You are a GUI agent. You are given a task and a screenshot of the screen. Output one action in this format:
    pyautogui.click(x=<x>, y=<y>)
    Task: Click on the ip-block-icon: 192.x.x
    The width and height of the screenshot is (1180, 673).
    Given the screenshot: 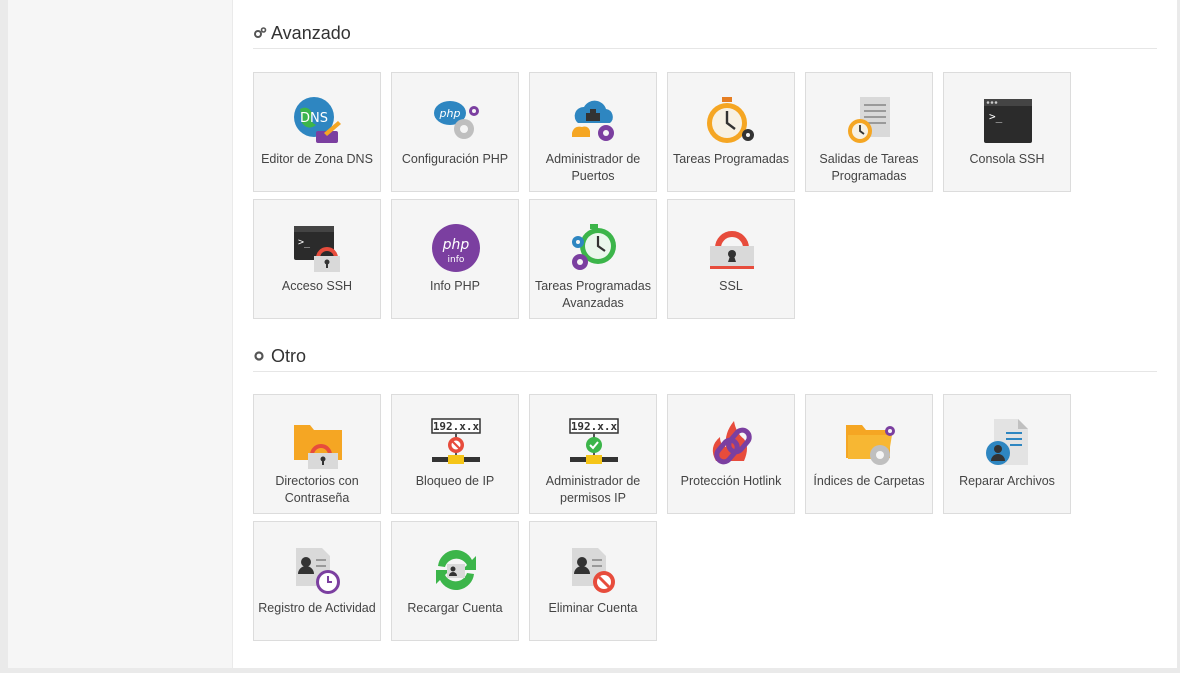 What is the action you would take?
    pyautogui.click(x=456, y=443)
    